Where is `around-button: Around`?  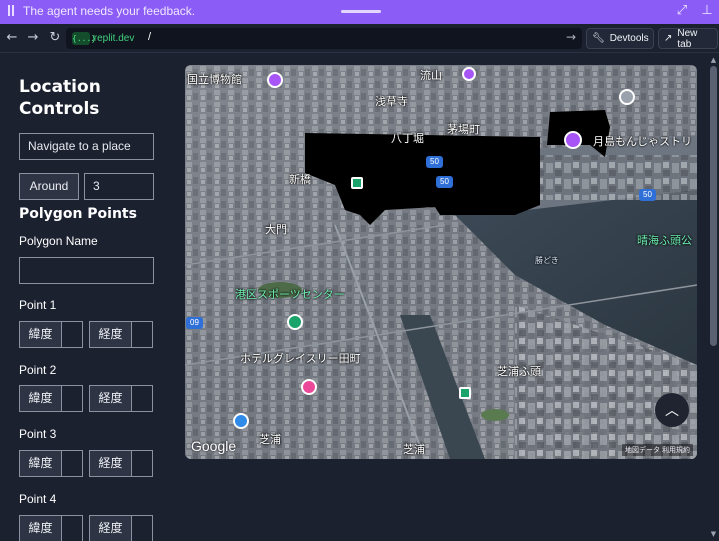 around-button: Around is located at coordinates (49, 186).